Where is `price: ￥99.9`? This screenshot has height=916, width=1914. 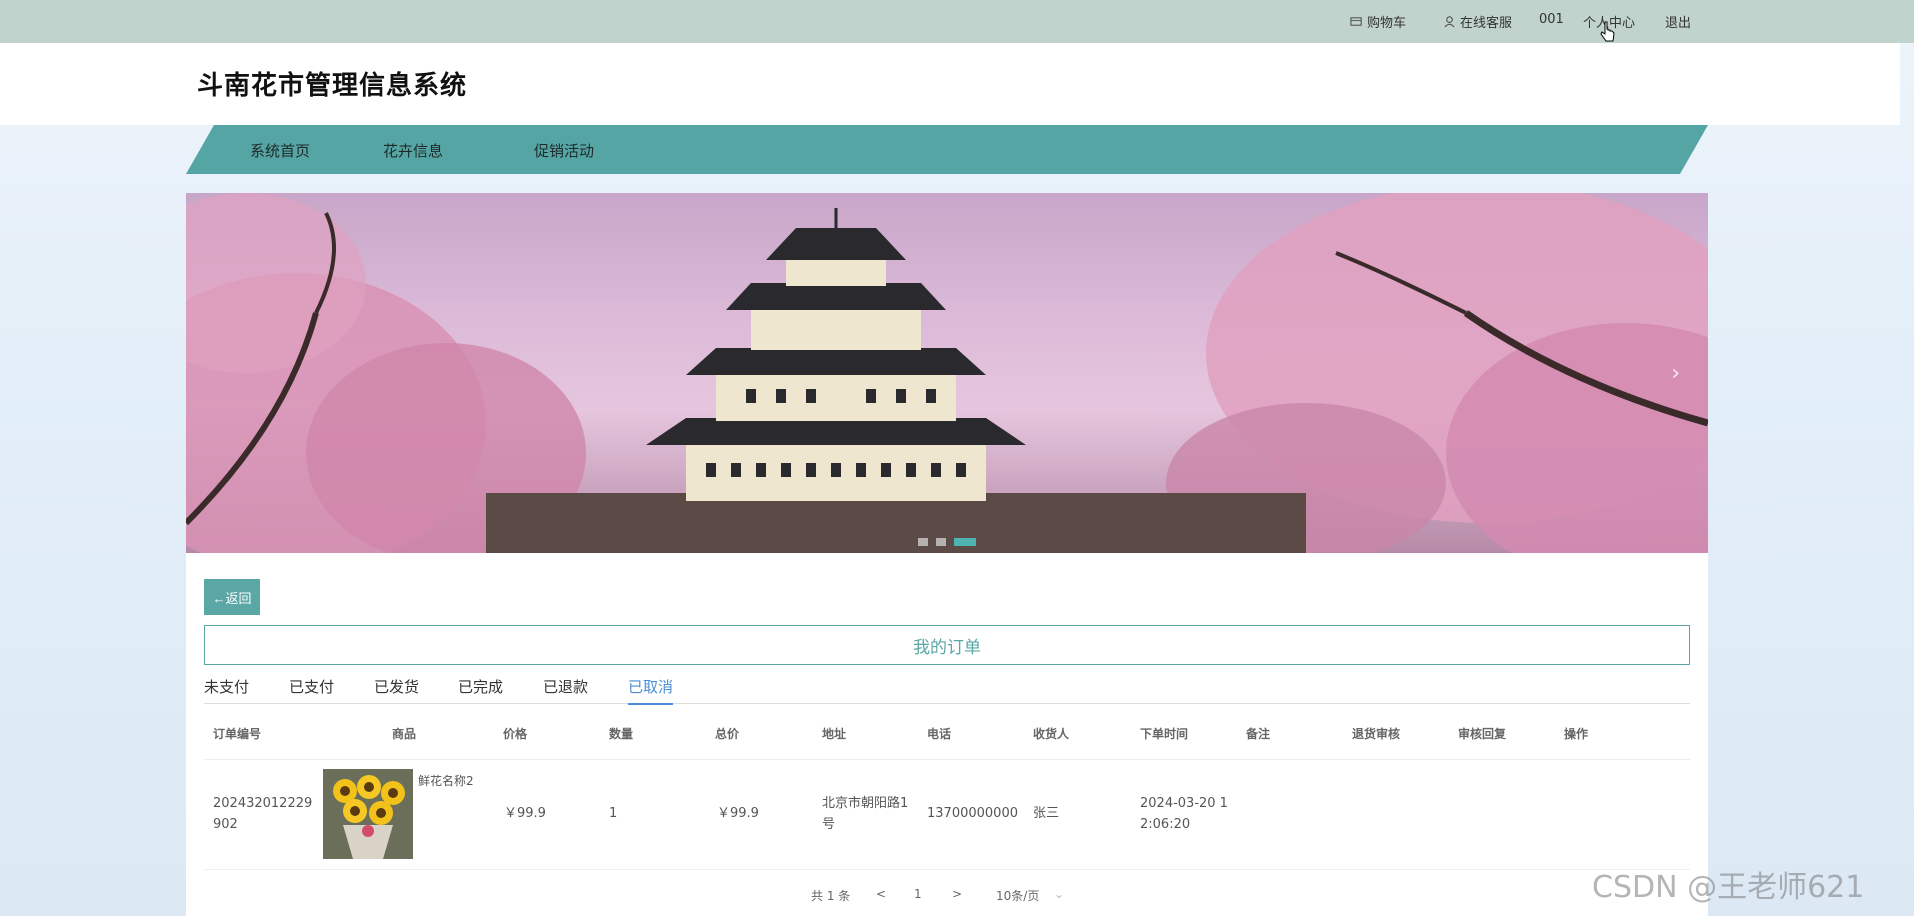
price: ￥99.9 is located at coordinates (525, 813).